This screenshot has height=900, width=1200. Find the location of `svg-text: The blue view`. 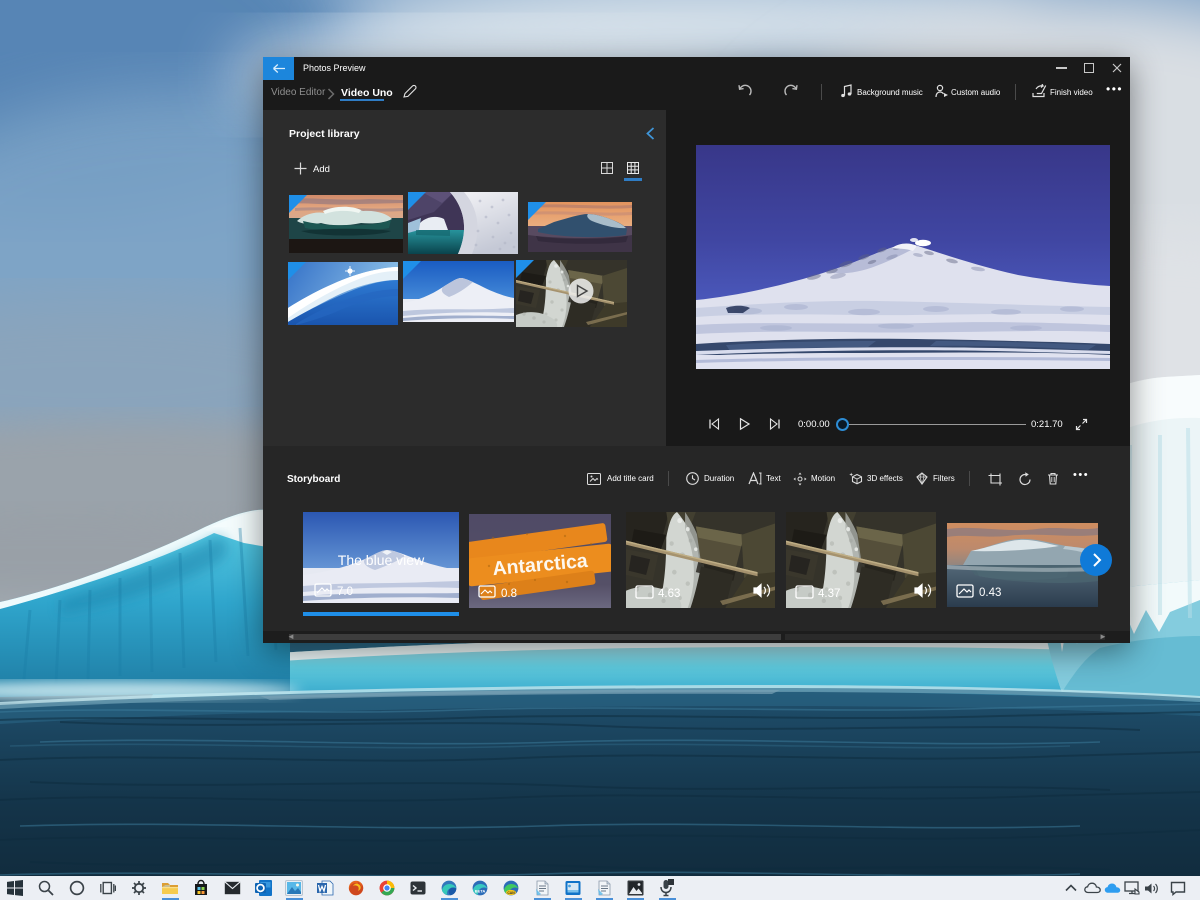

svg-text: The blue view is located at coordinates (381, 560).